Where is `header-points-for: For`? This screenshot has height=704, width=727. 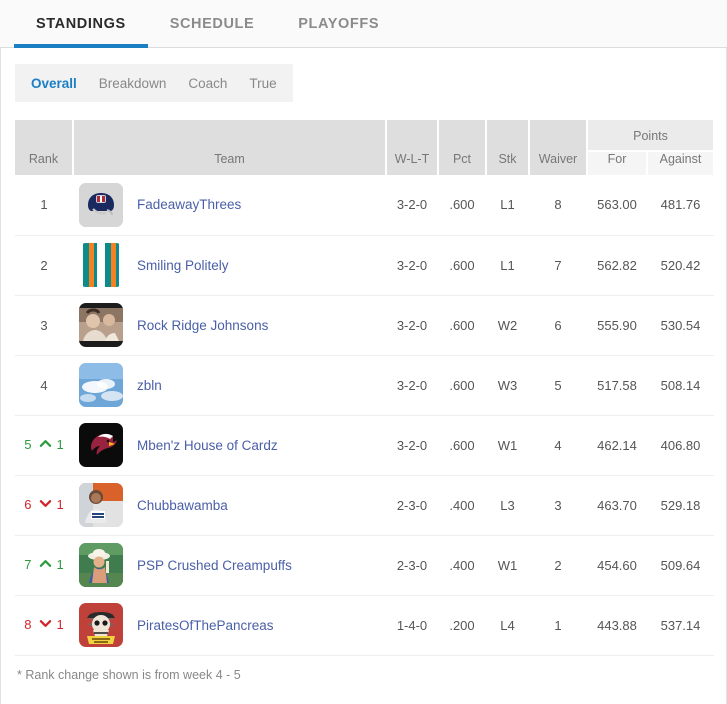 header-points-for: For is located at coordinates (617, 163).